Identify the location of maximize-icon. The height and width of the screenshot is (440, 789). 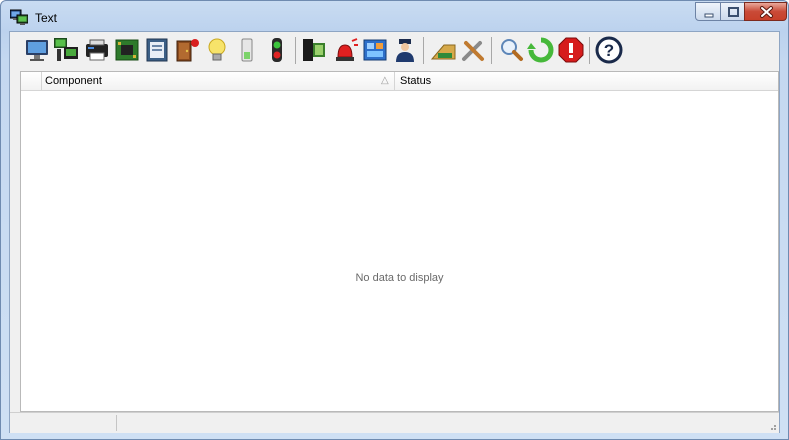
(733, 12).